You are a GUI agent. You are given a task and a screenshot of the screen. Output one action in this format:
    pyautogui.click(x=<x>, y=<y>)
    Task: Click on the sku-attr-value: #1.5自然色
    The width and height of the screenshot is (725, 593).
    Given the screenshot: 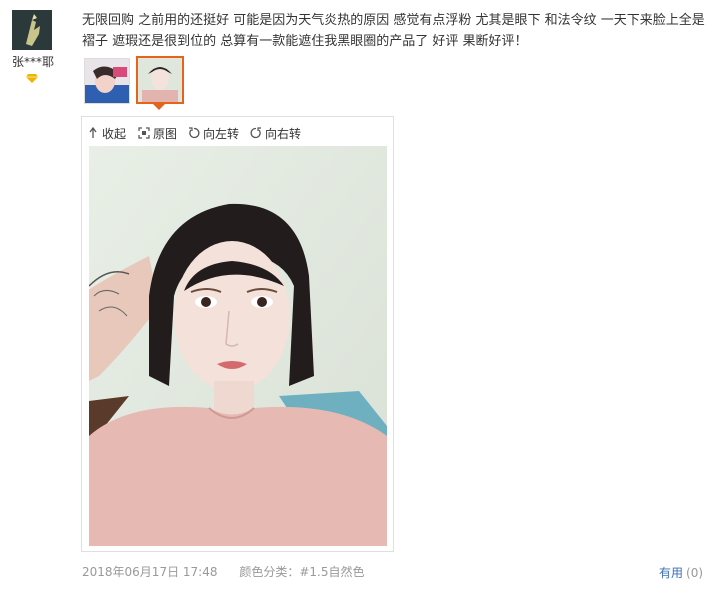 What is the action you would take?
    pyautogui.click(x=332, y=572)
    